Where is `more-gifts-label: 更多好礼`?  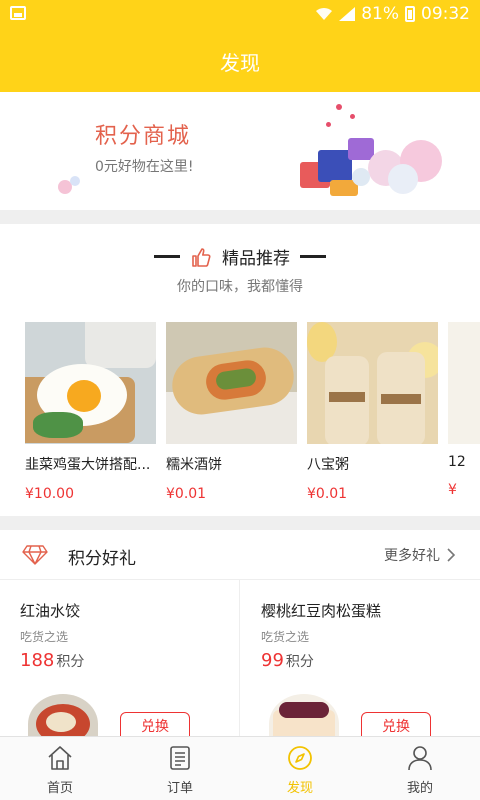 more-gifts-label: 更多好礼 is located at coordinates (412, 556).